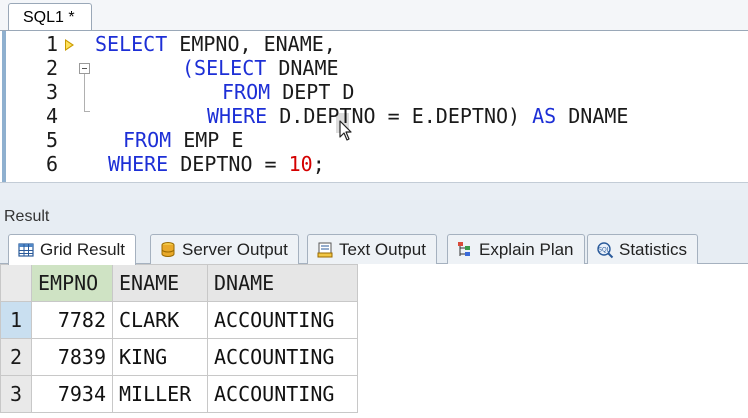  I want to click on explain-plan-icon, so click(464, 248).